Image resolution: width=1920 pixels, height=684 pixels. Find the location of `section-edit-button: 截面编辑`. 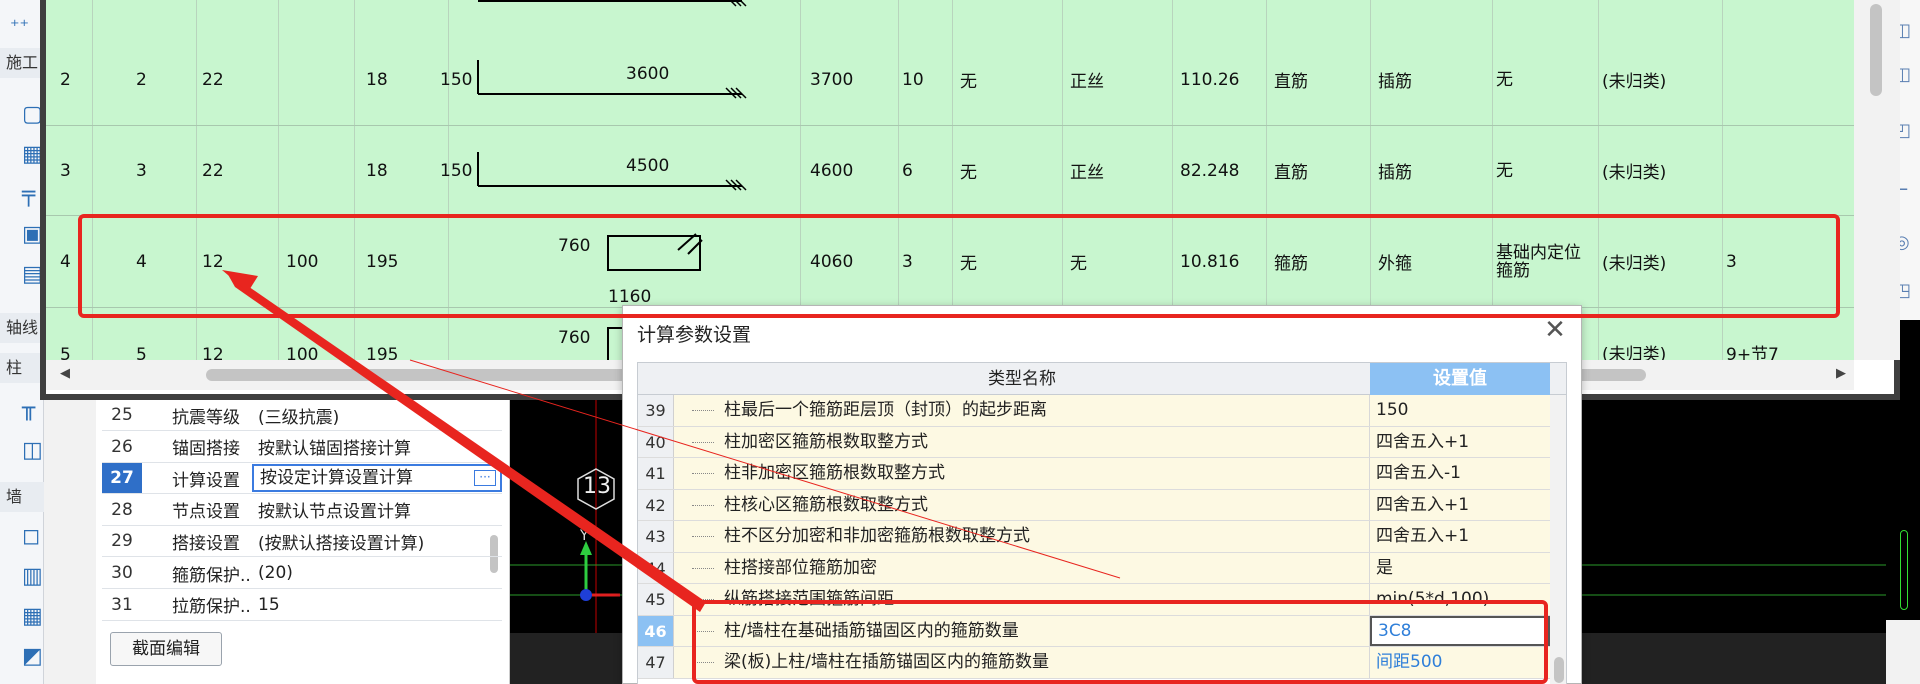

section-edit-button: 截面编辑 is located at coordinates (166, 649).